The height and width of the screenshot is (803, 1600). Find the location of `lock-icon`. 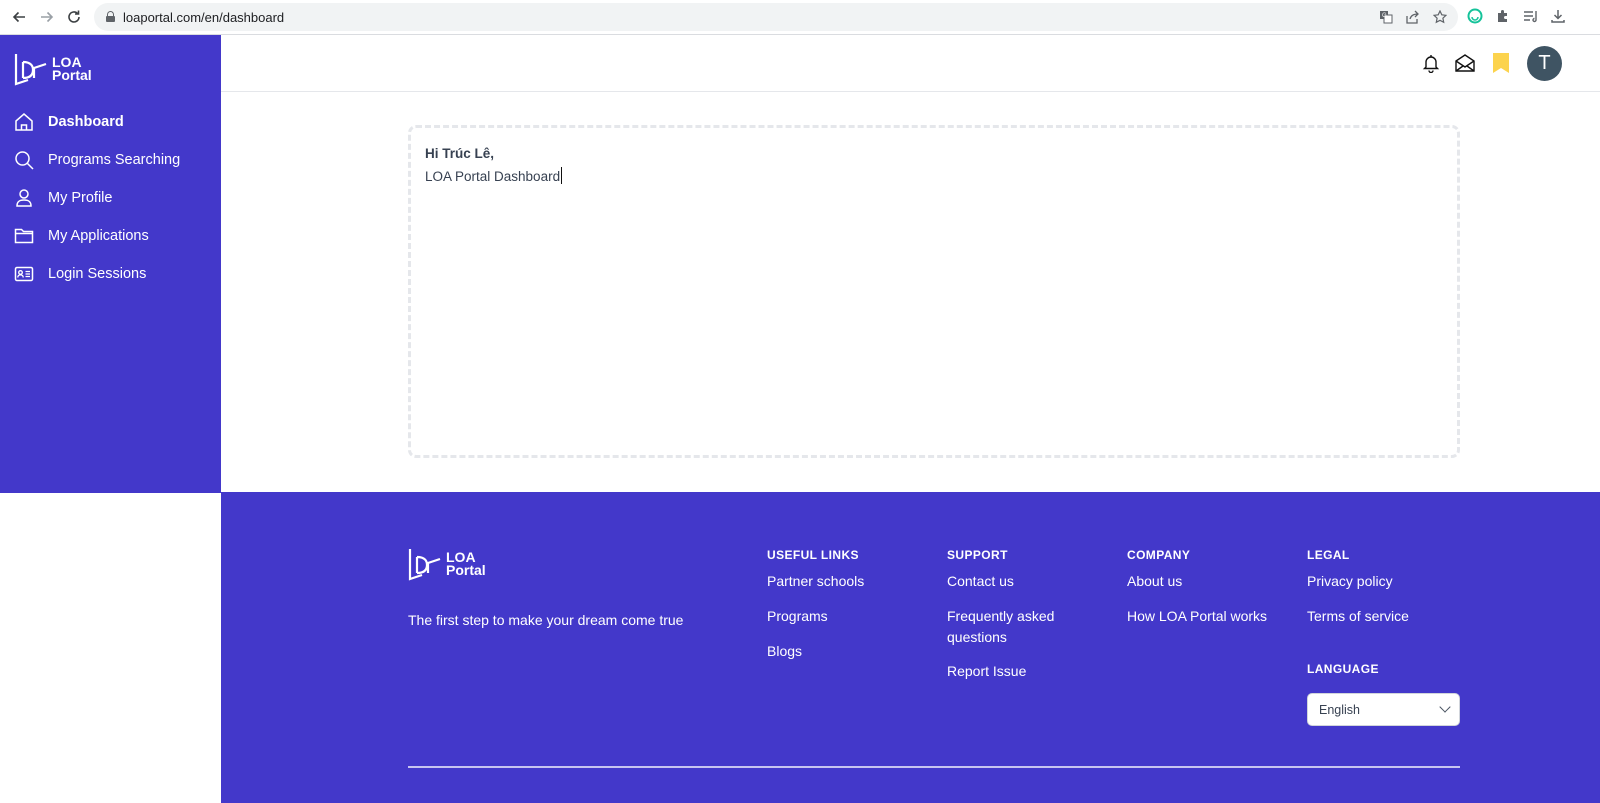

lock-icon is located at coordinates (110, 16).